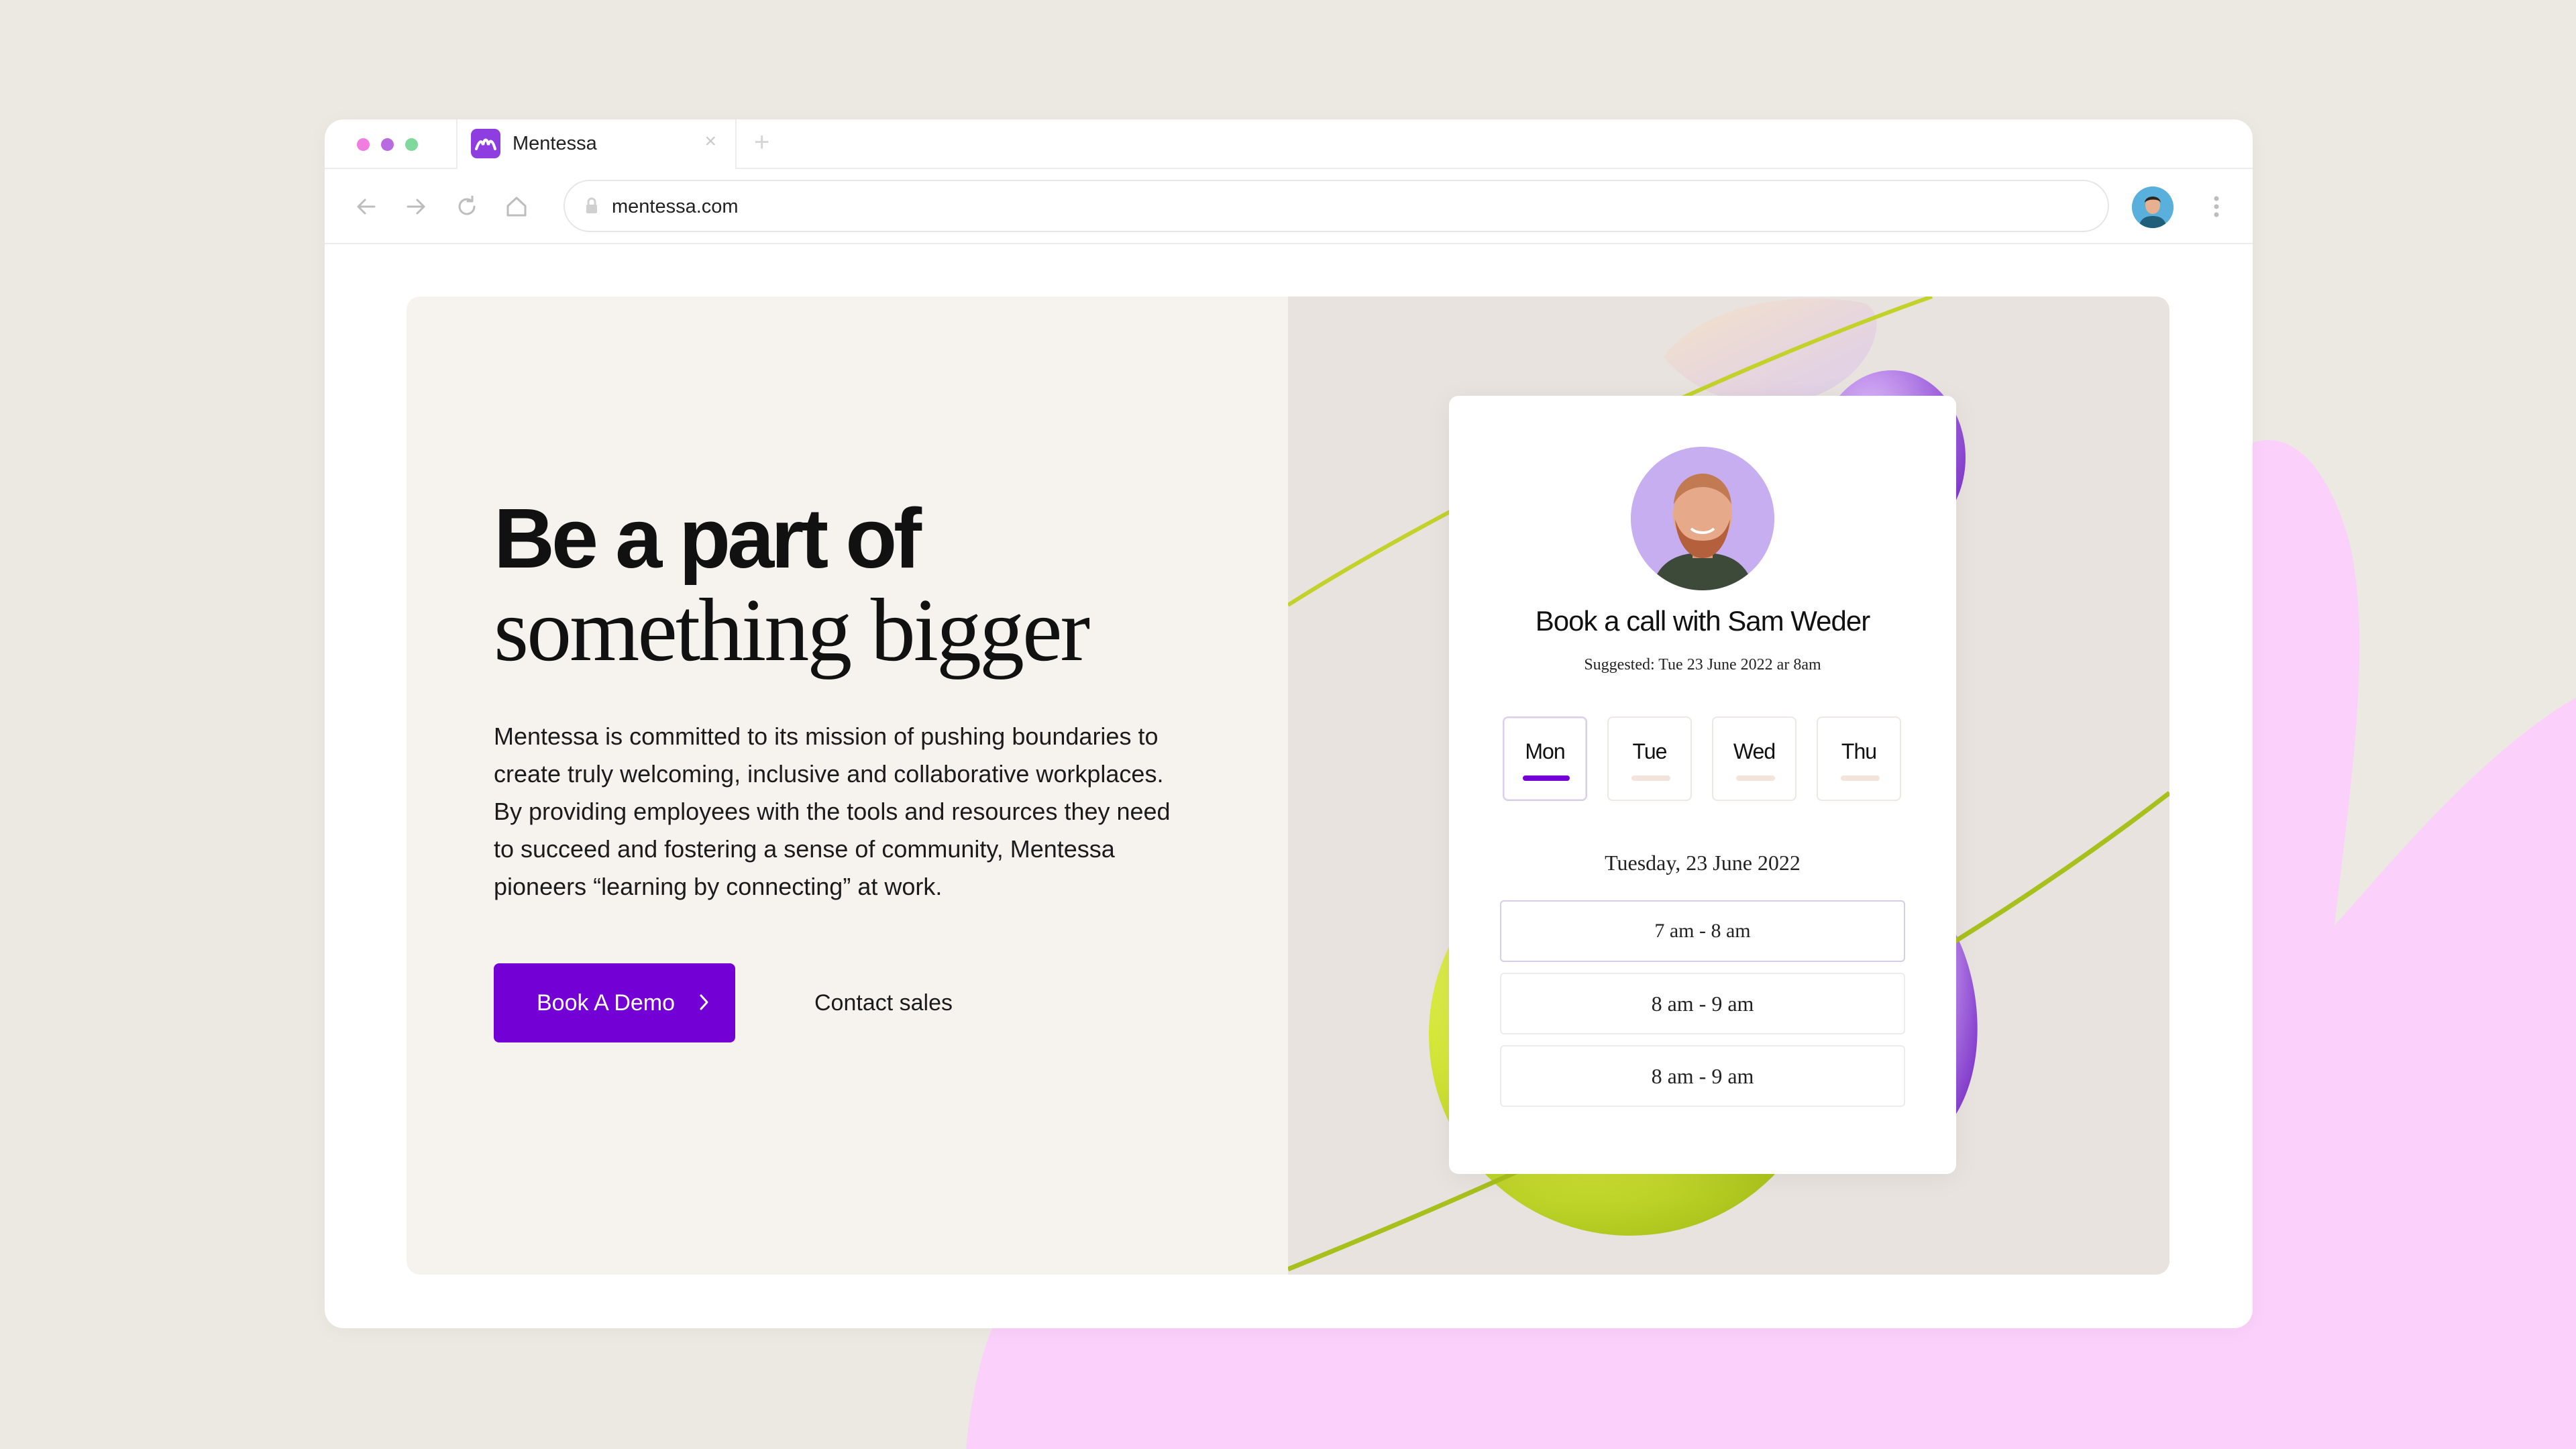 The image size is (2576, 1449). I want to click on day-label: Thu, so click(1859, 751).